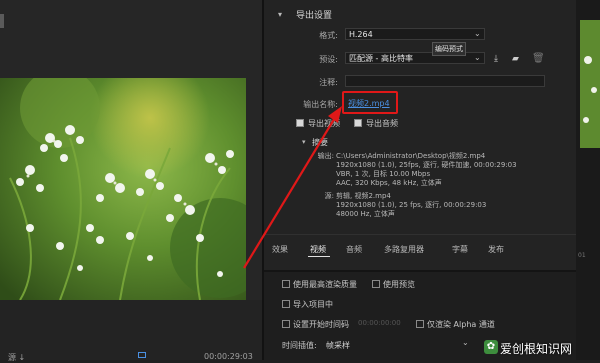 This screenshot has height=363, width=600. Describe the element at coordinates (491, 347) in the screenshot. I see `watermark-logo-icon: ✿` at that location.